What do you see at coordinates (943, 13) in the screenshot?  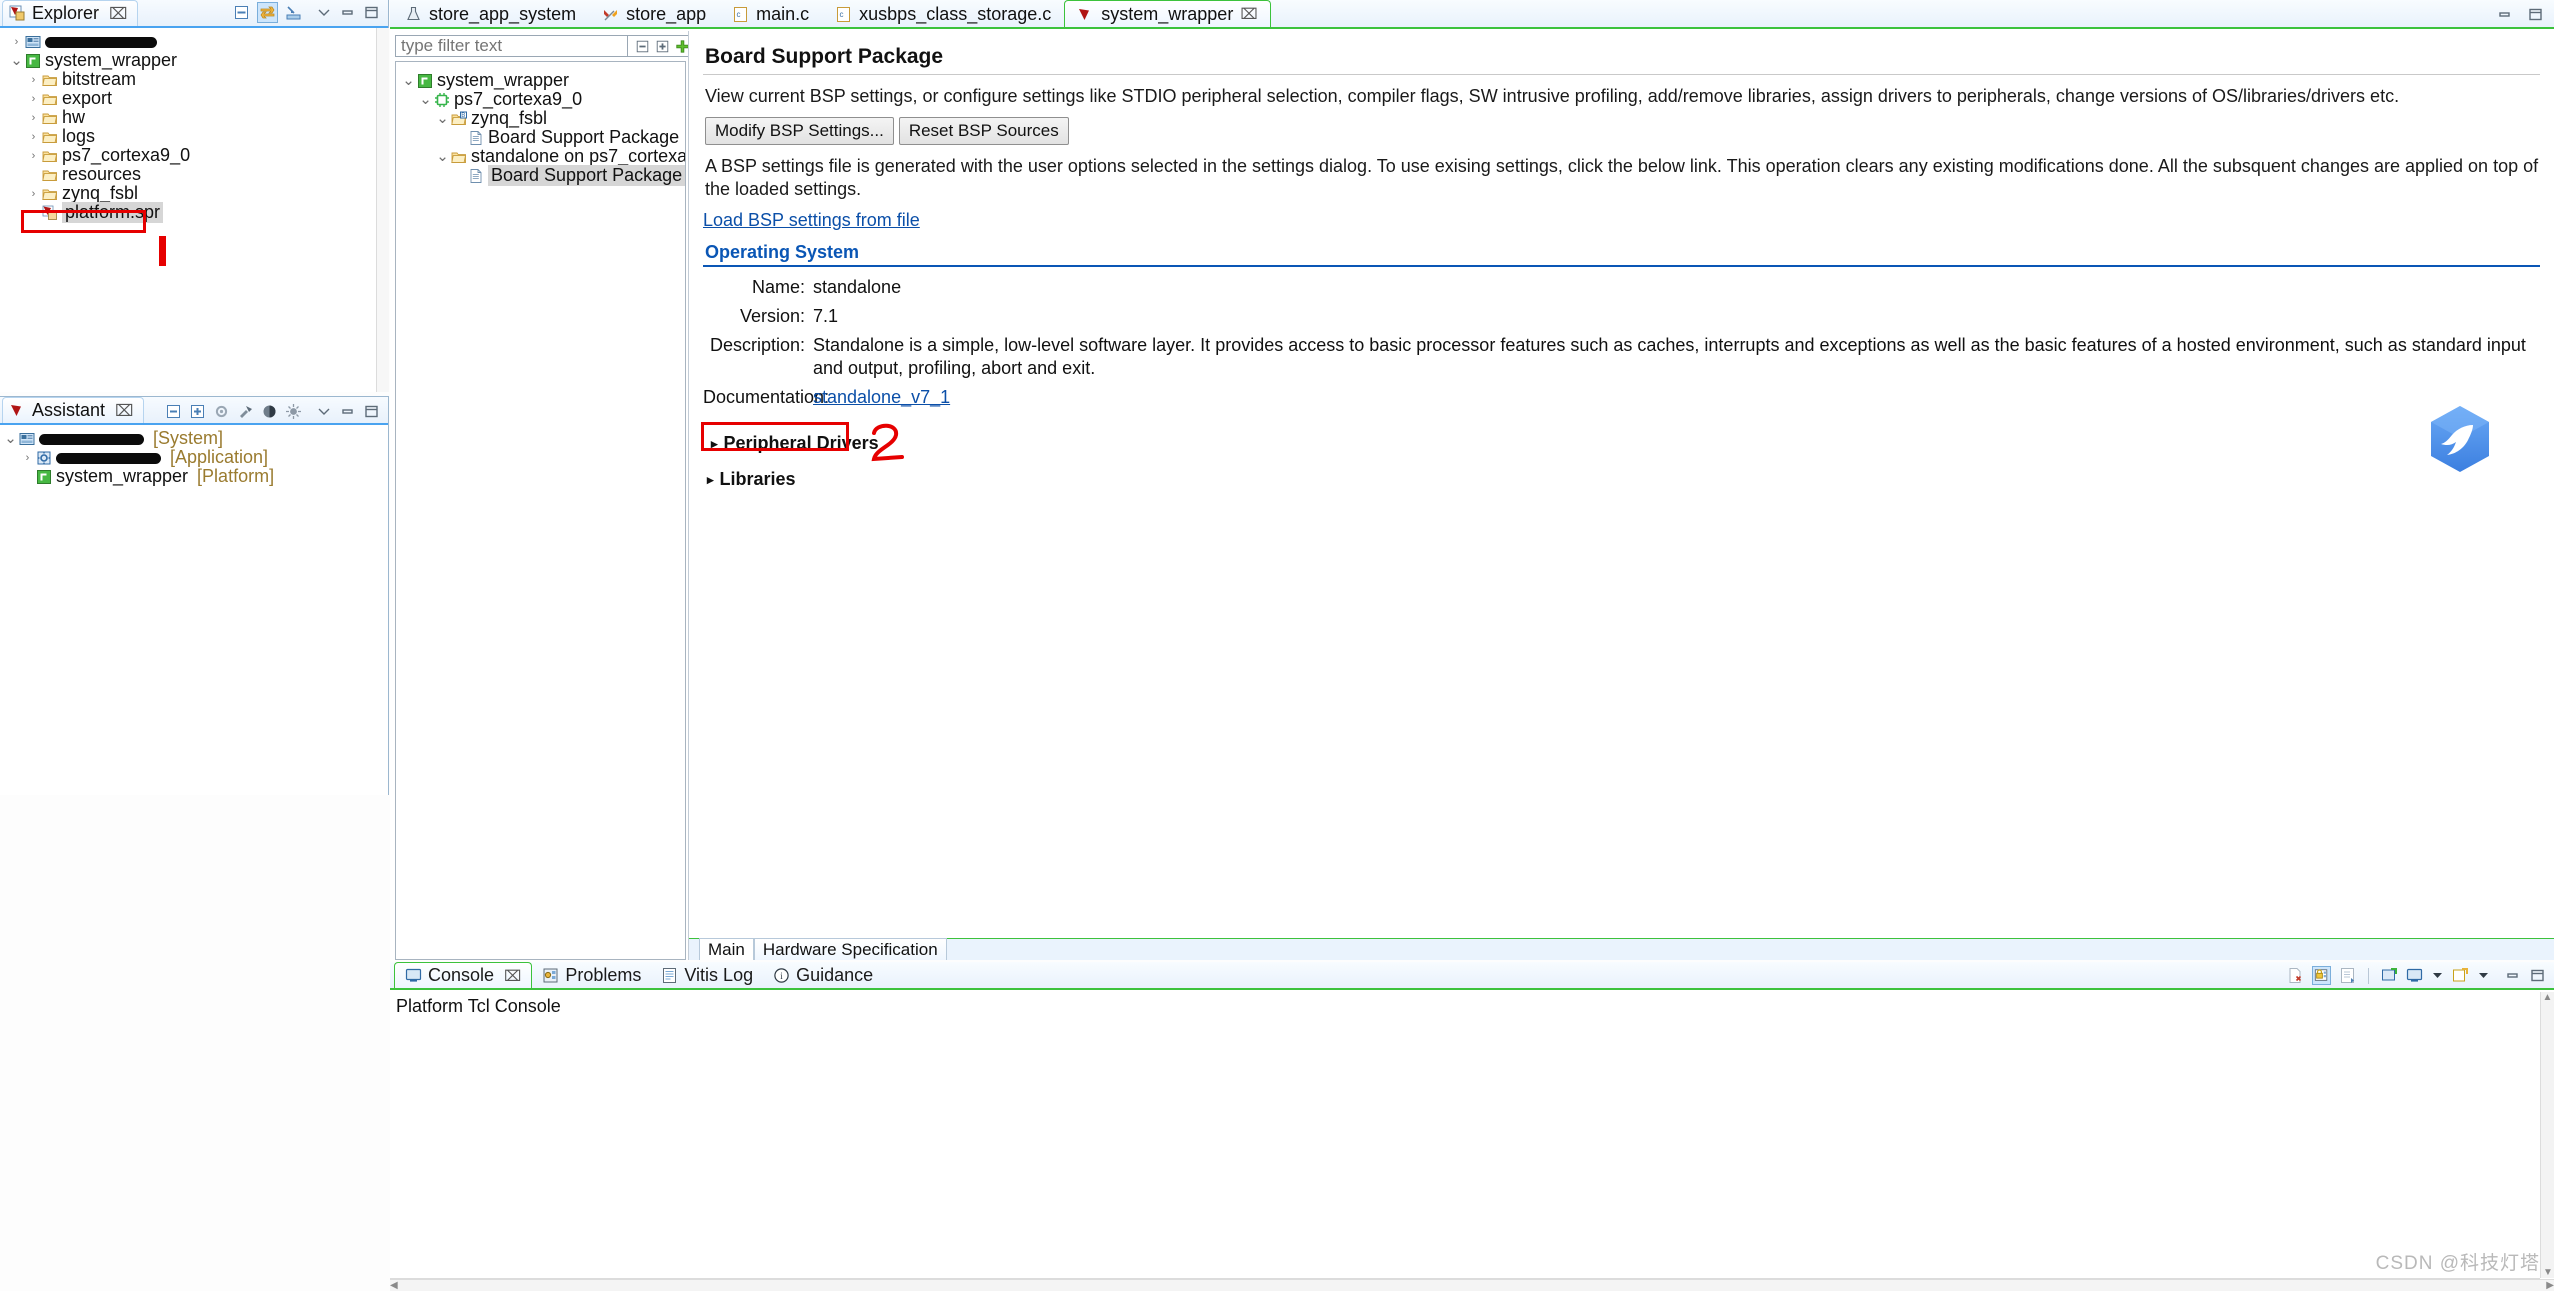 I see `editor-tab-xusbps-class-storage-c: c xusbps_class_storage.c` at bounding box center [943, 13].